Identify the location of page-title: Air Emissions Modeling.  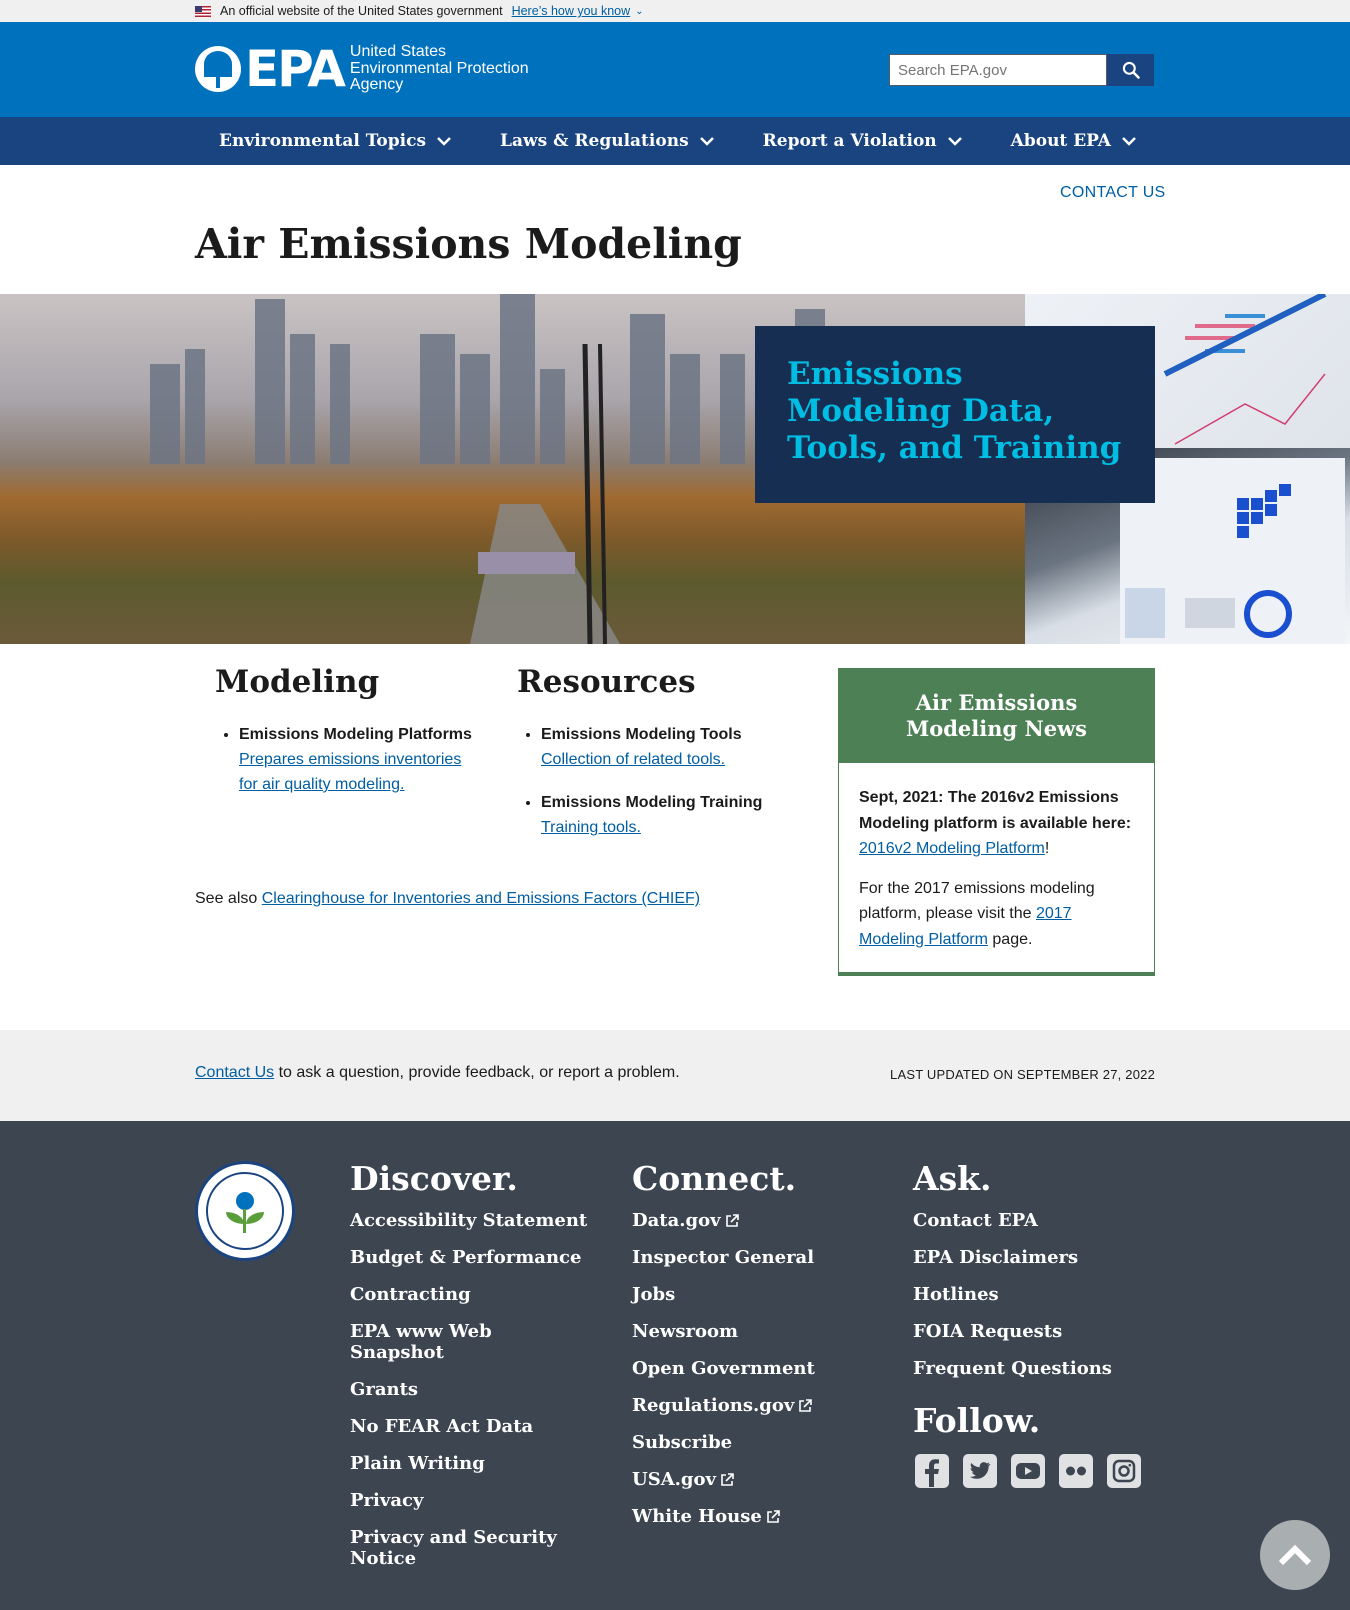
(468, 244).